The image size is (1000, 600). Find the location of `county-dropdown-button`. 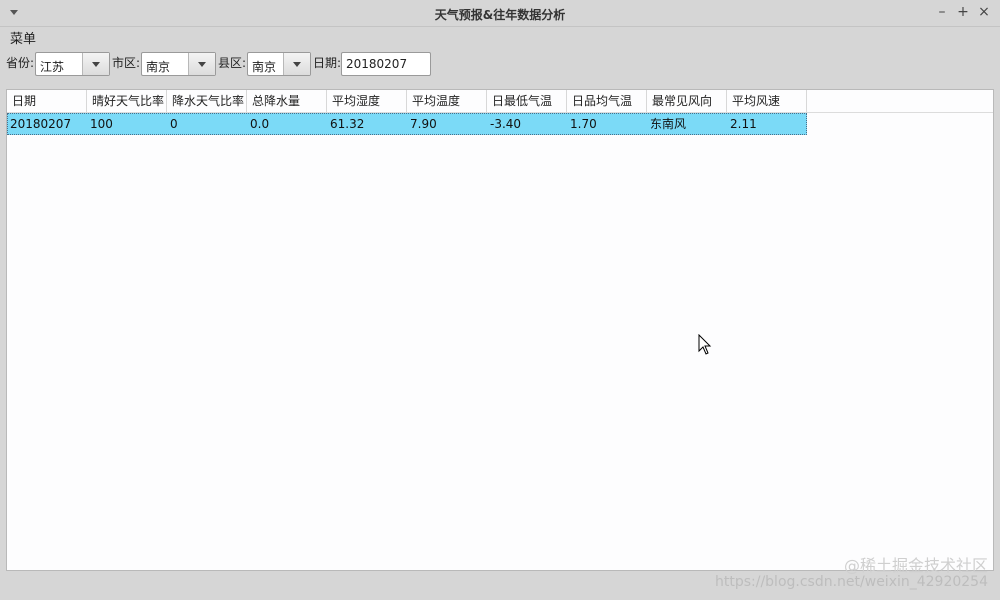

county-dropdown-button is located at coordinates (296, 64).